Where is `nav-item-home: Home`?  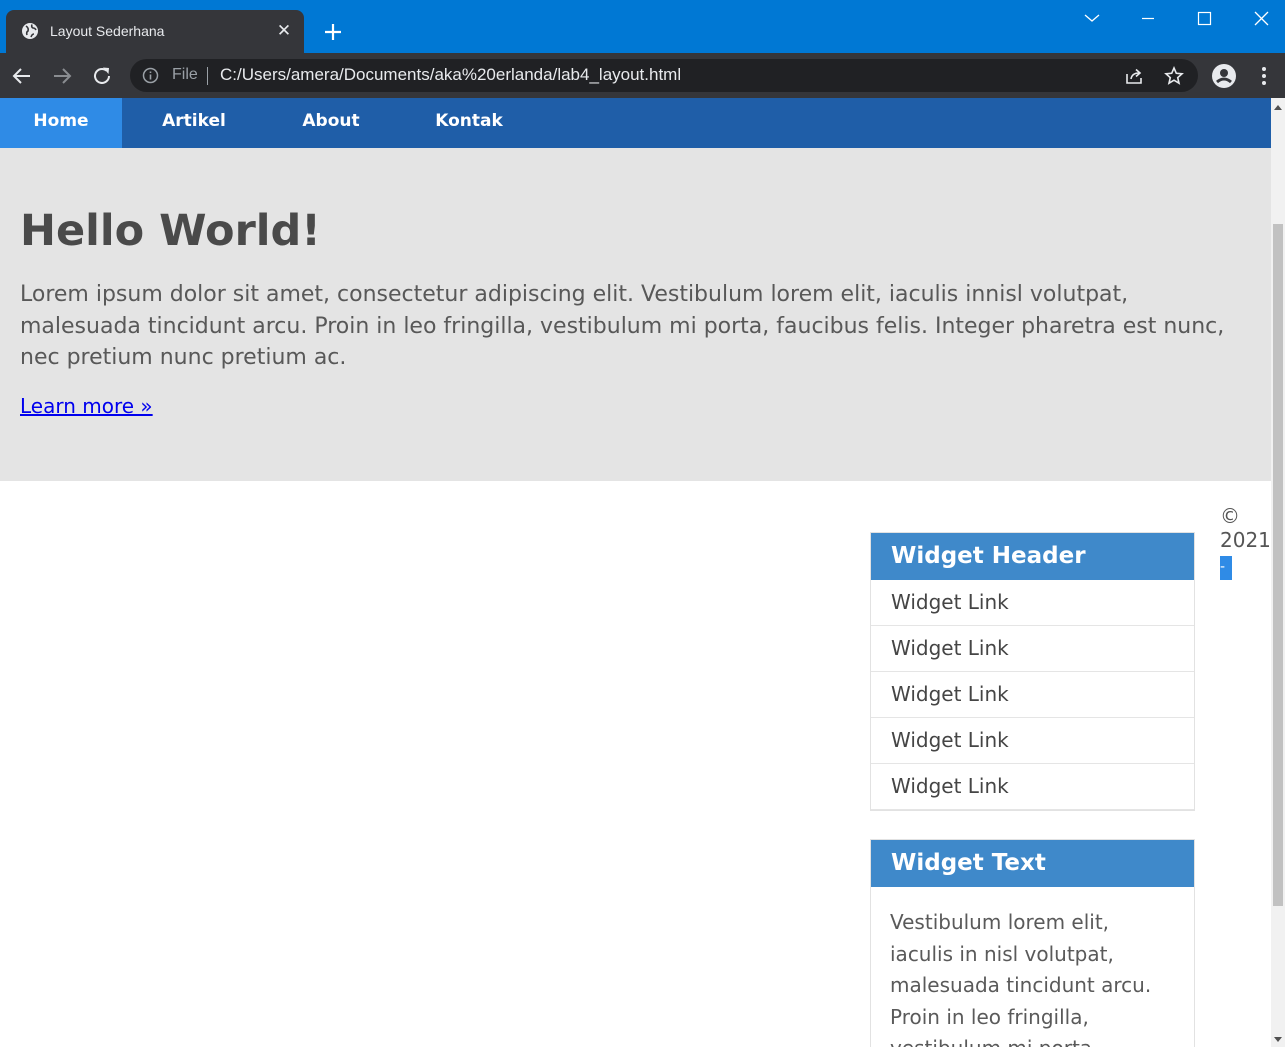
nav-item-home: Home is located at coordinates (61, 123).